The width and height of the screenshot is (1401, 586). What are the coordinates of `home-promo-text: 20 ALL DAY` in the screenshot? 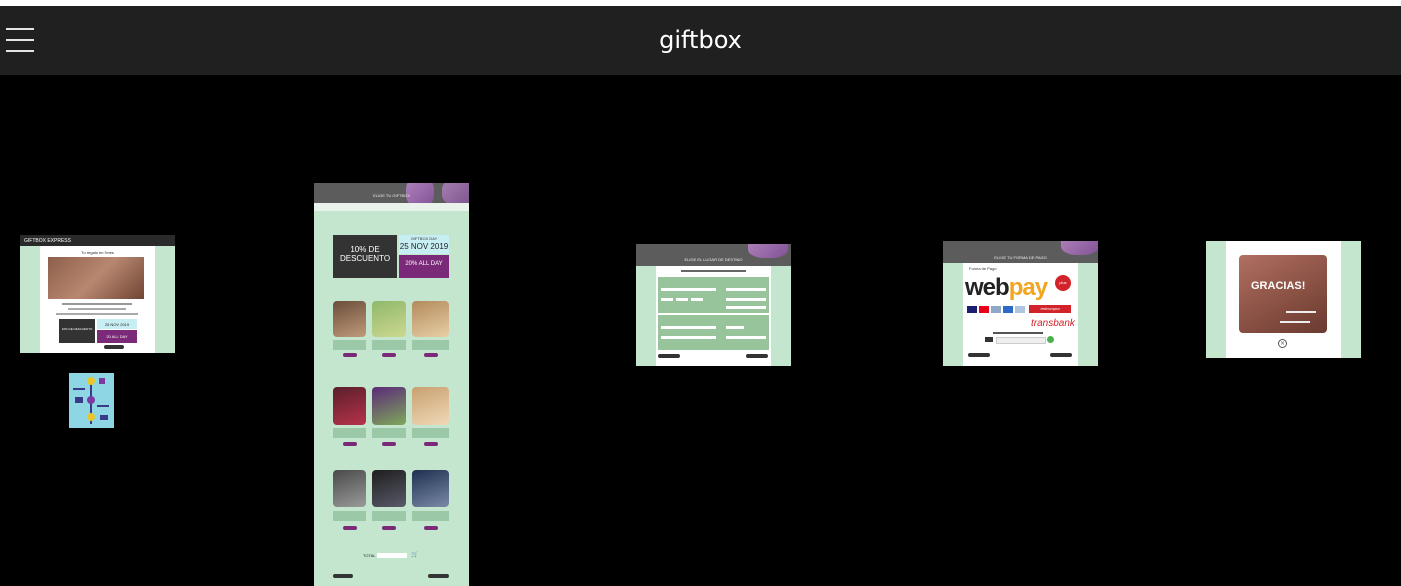 It's located at (117, 336).